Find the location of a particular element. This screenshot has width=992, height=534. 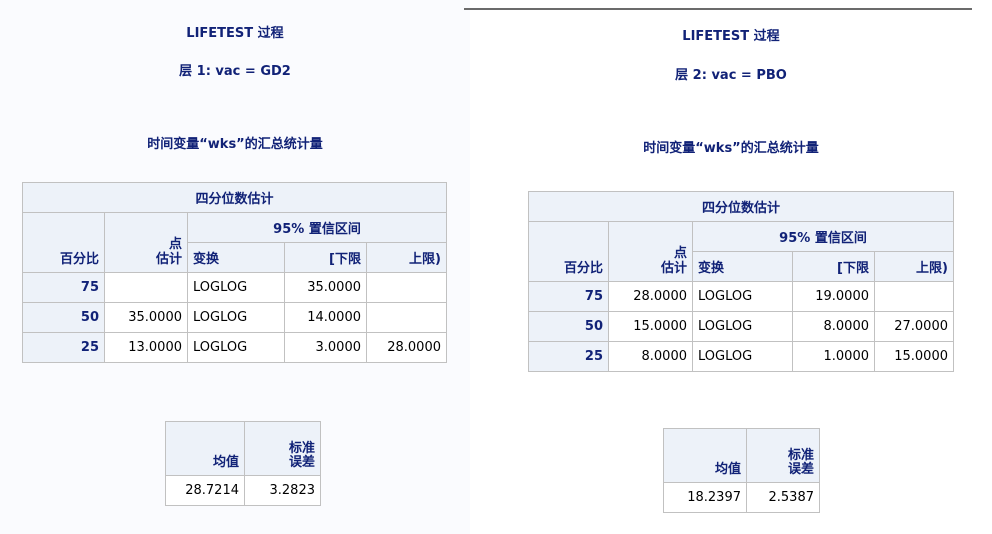

table-row: 75 LOGLOG 35.0000 is located at coordinates (234, 287).